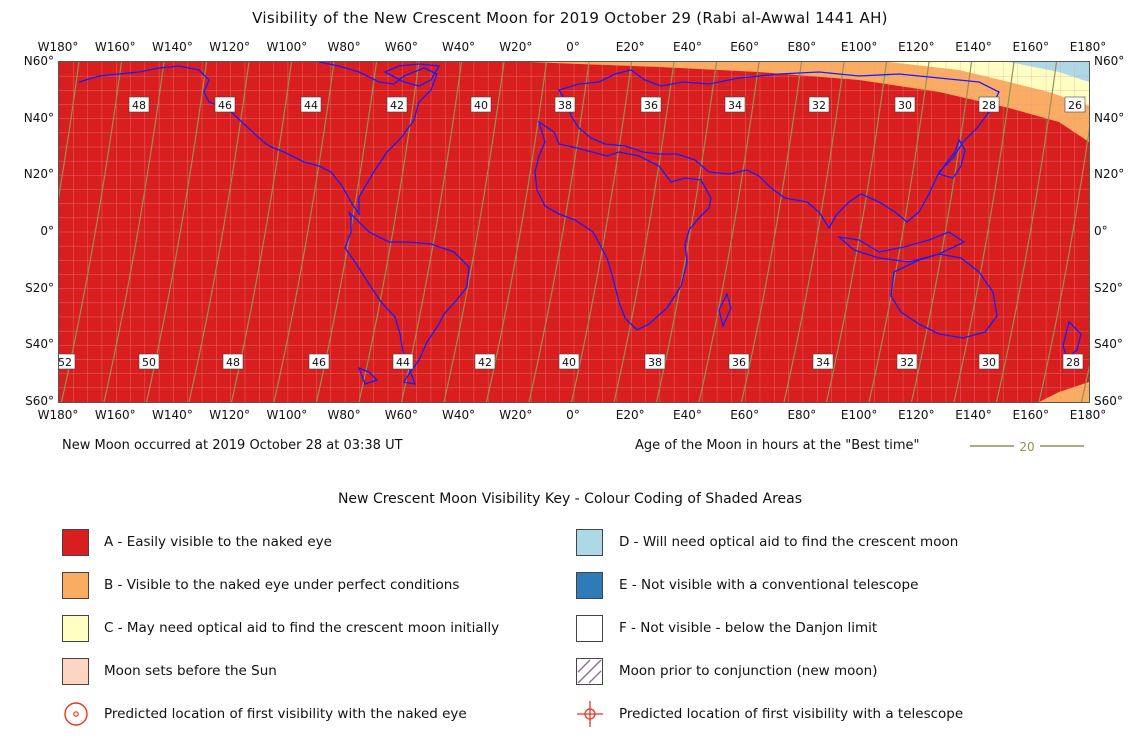  I want to click on left-lat-label: S40°, so click(39, 344).